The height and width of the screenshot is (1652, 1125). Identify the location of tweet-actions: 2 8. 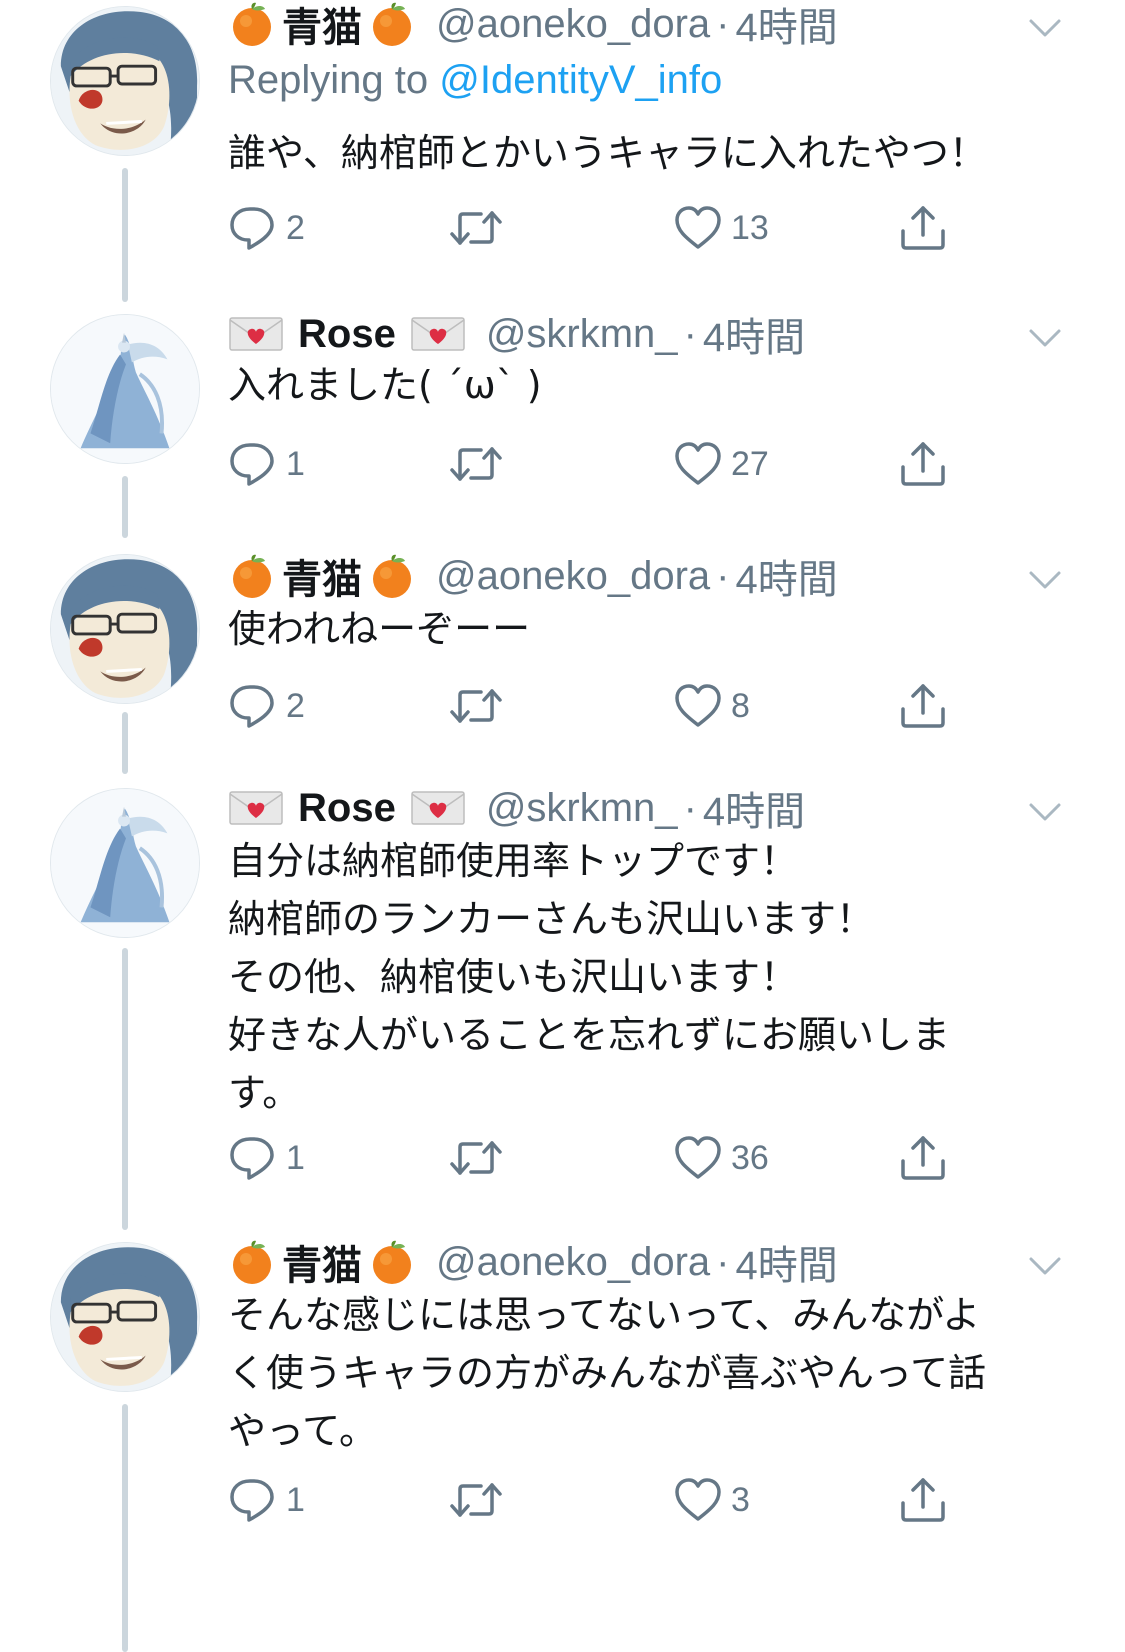
(588, 706).